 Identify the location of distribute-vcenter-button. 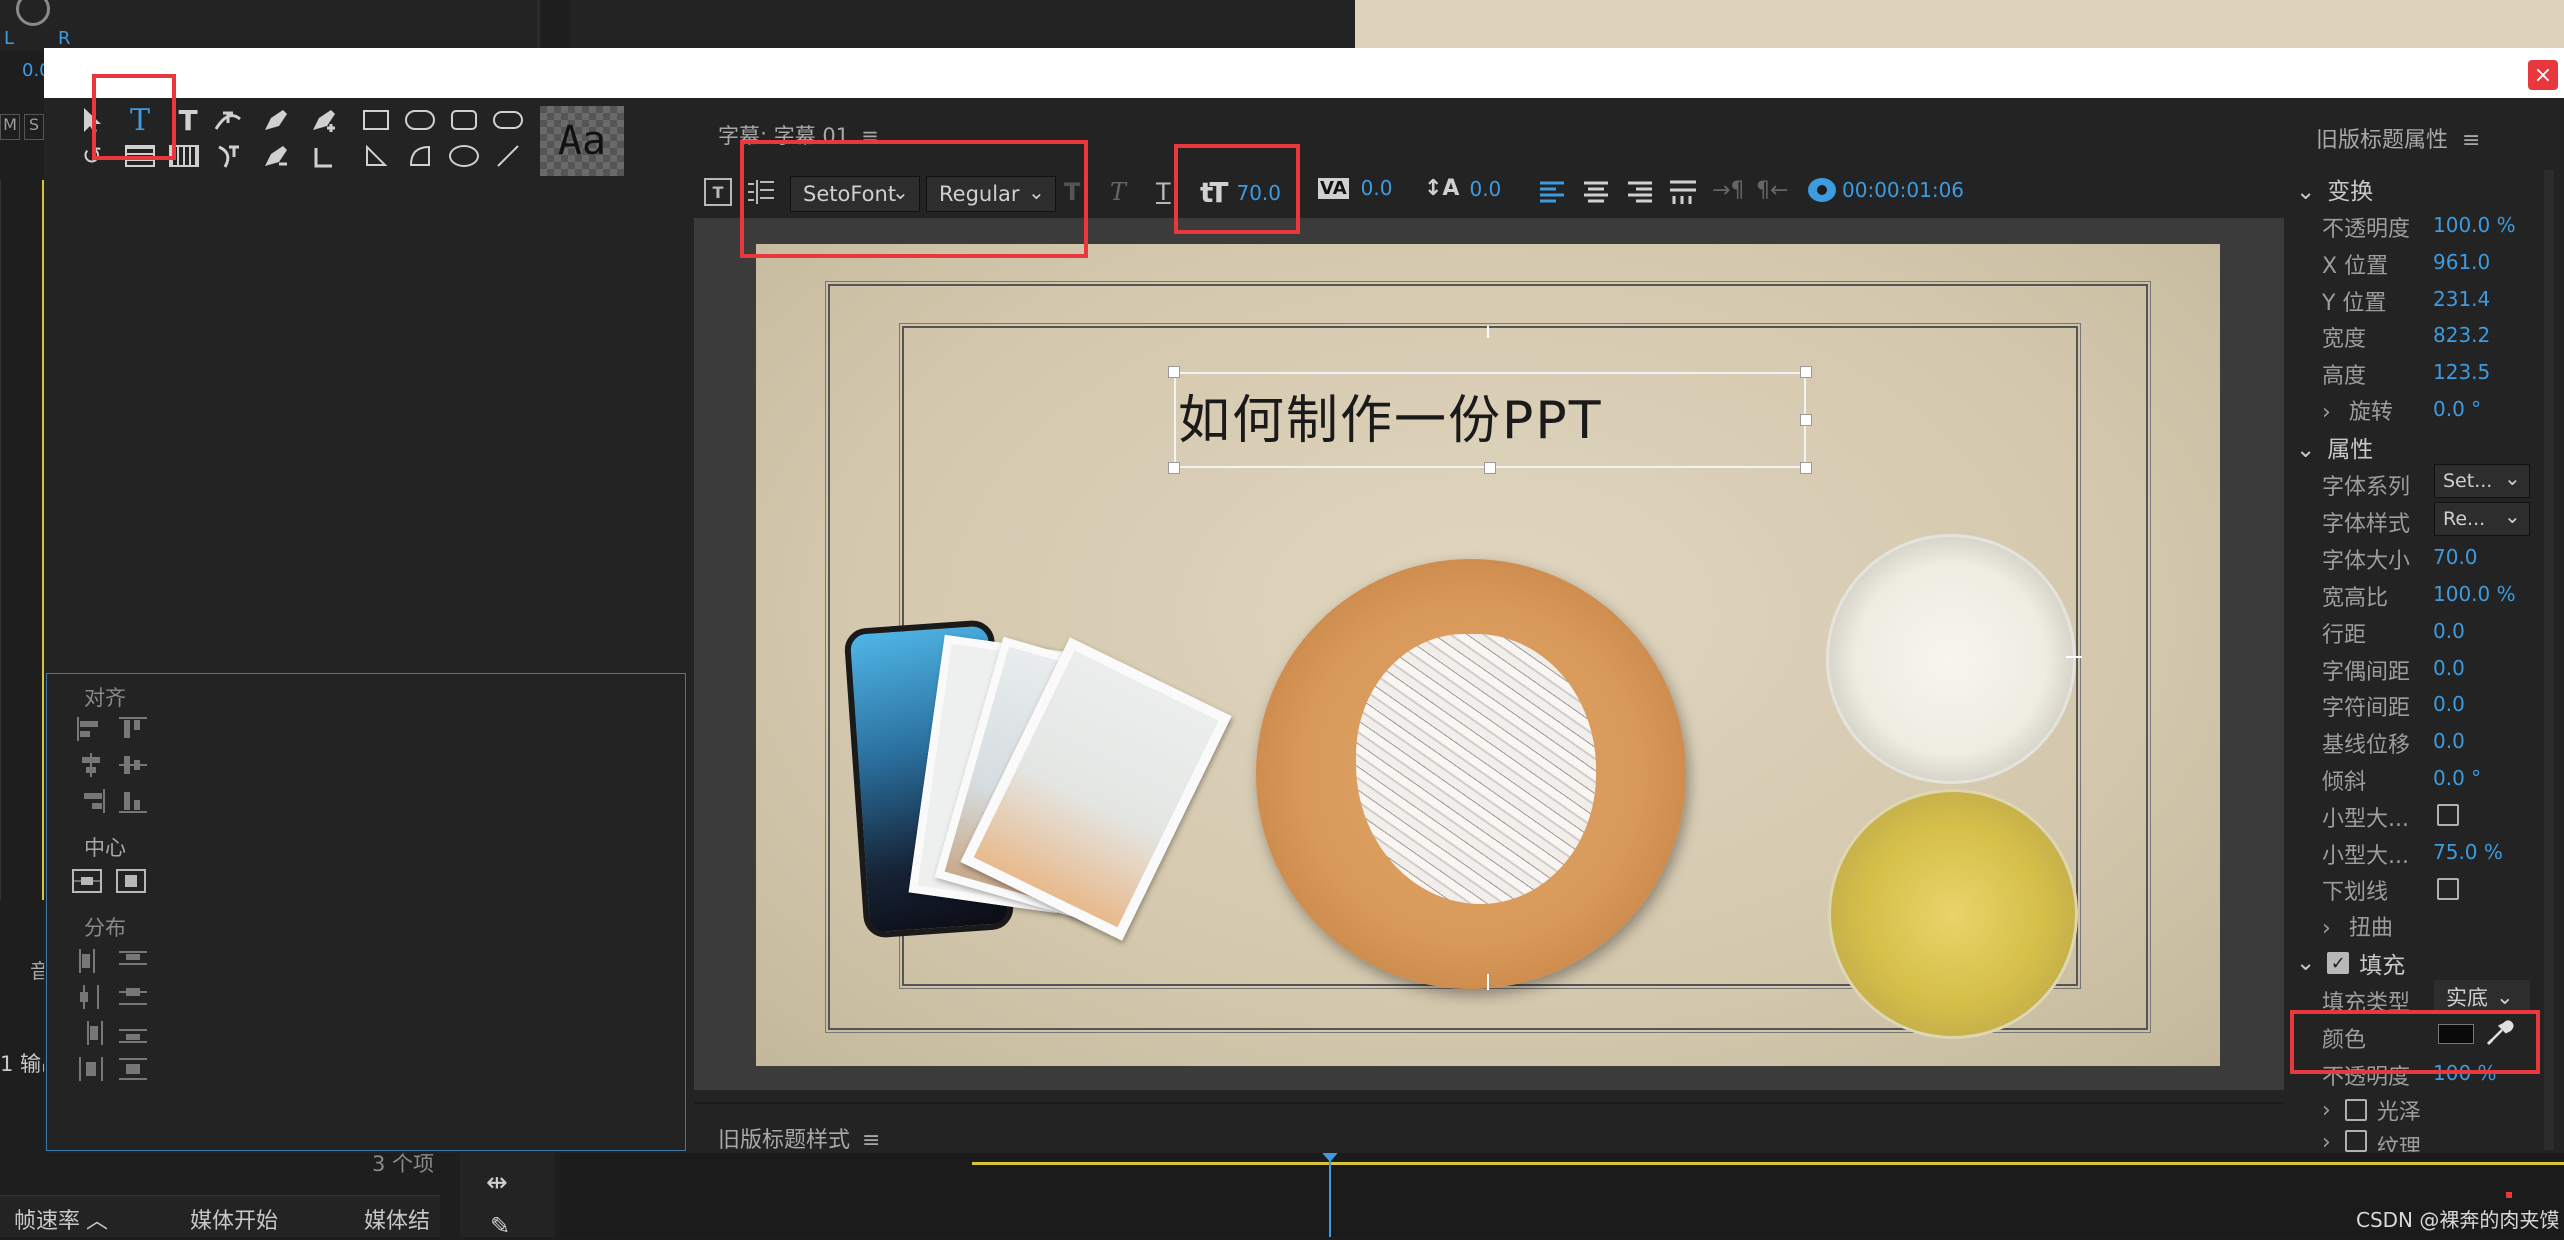
(133, 997).